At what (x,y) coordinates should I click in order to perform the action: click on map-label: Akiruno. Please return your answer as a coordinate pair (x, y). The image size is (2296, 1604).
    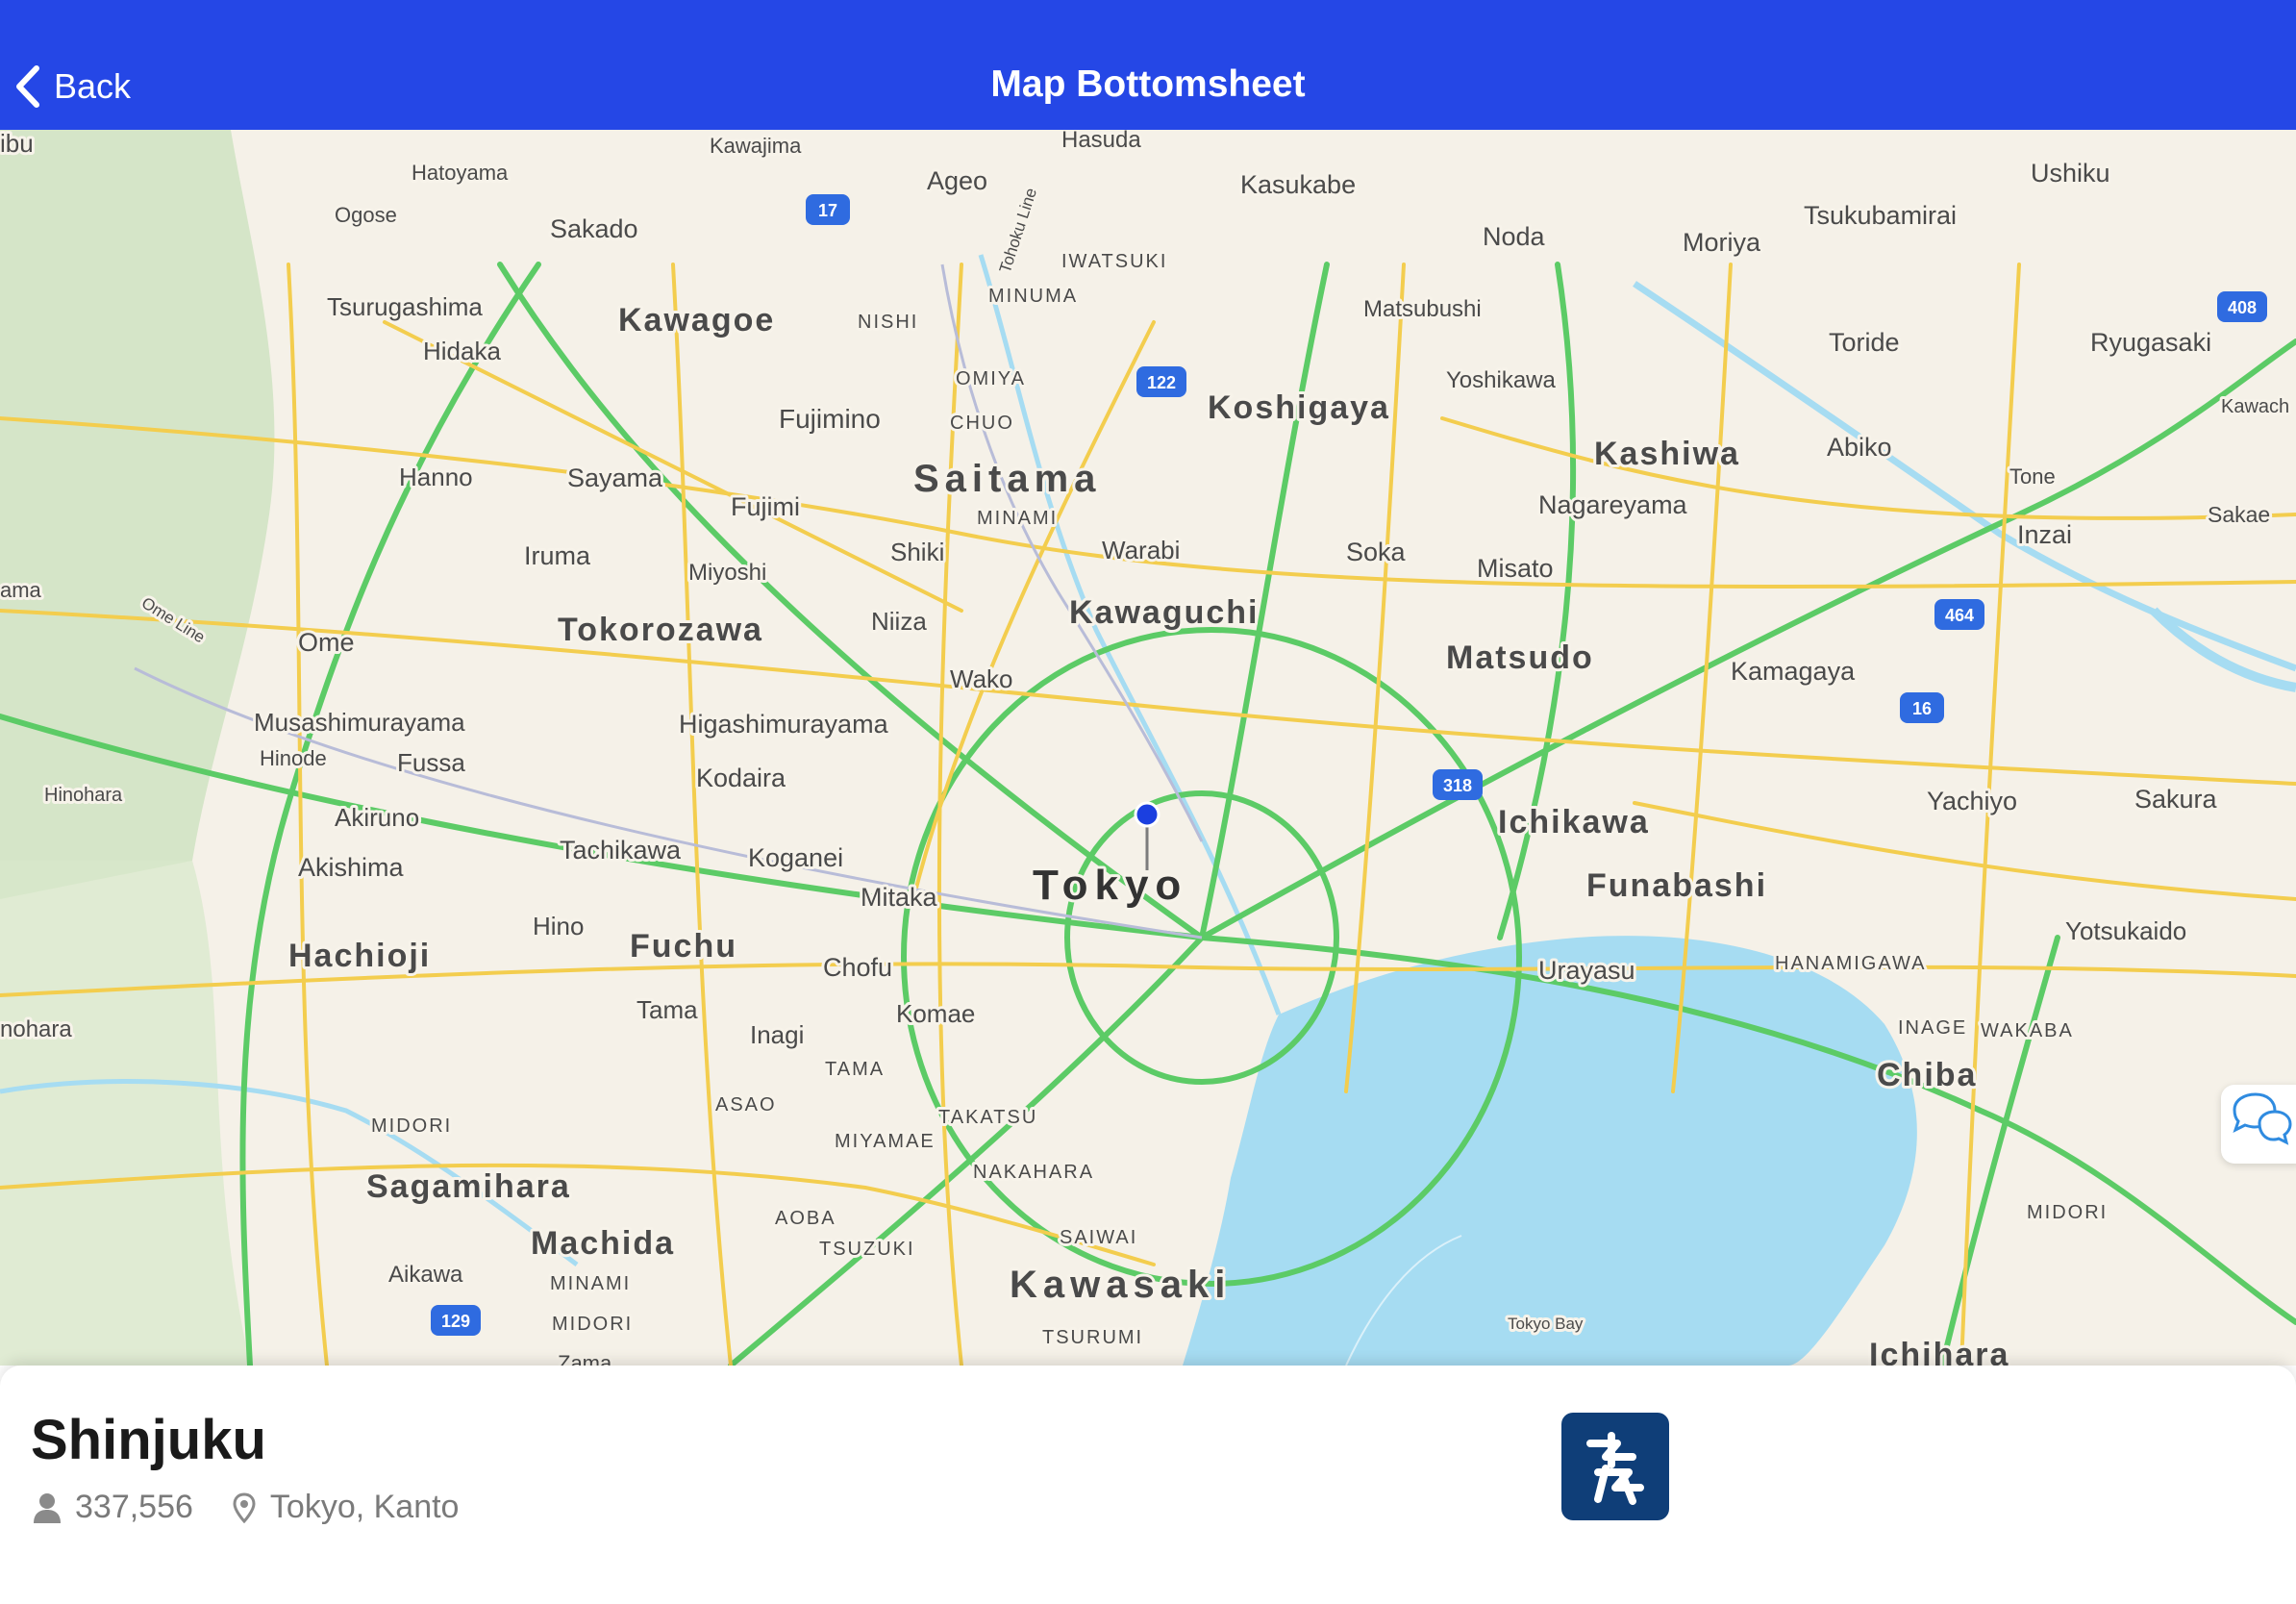
    Looking at the image, I should click on (377, 817).